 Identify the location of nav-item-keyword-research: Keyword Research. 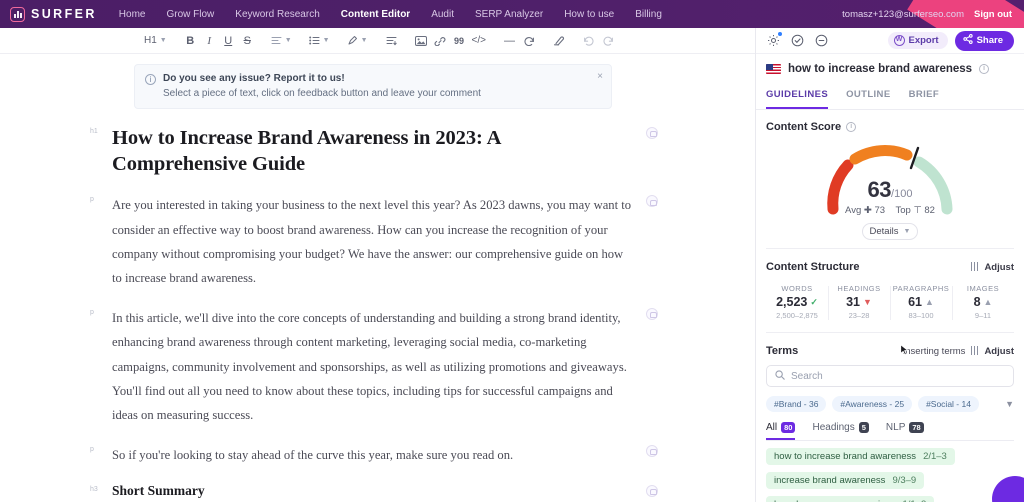
(277, 14).